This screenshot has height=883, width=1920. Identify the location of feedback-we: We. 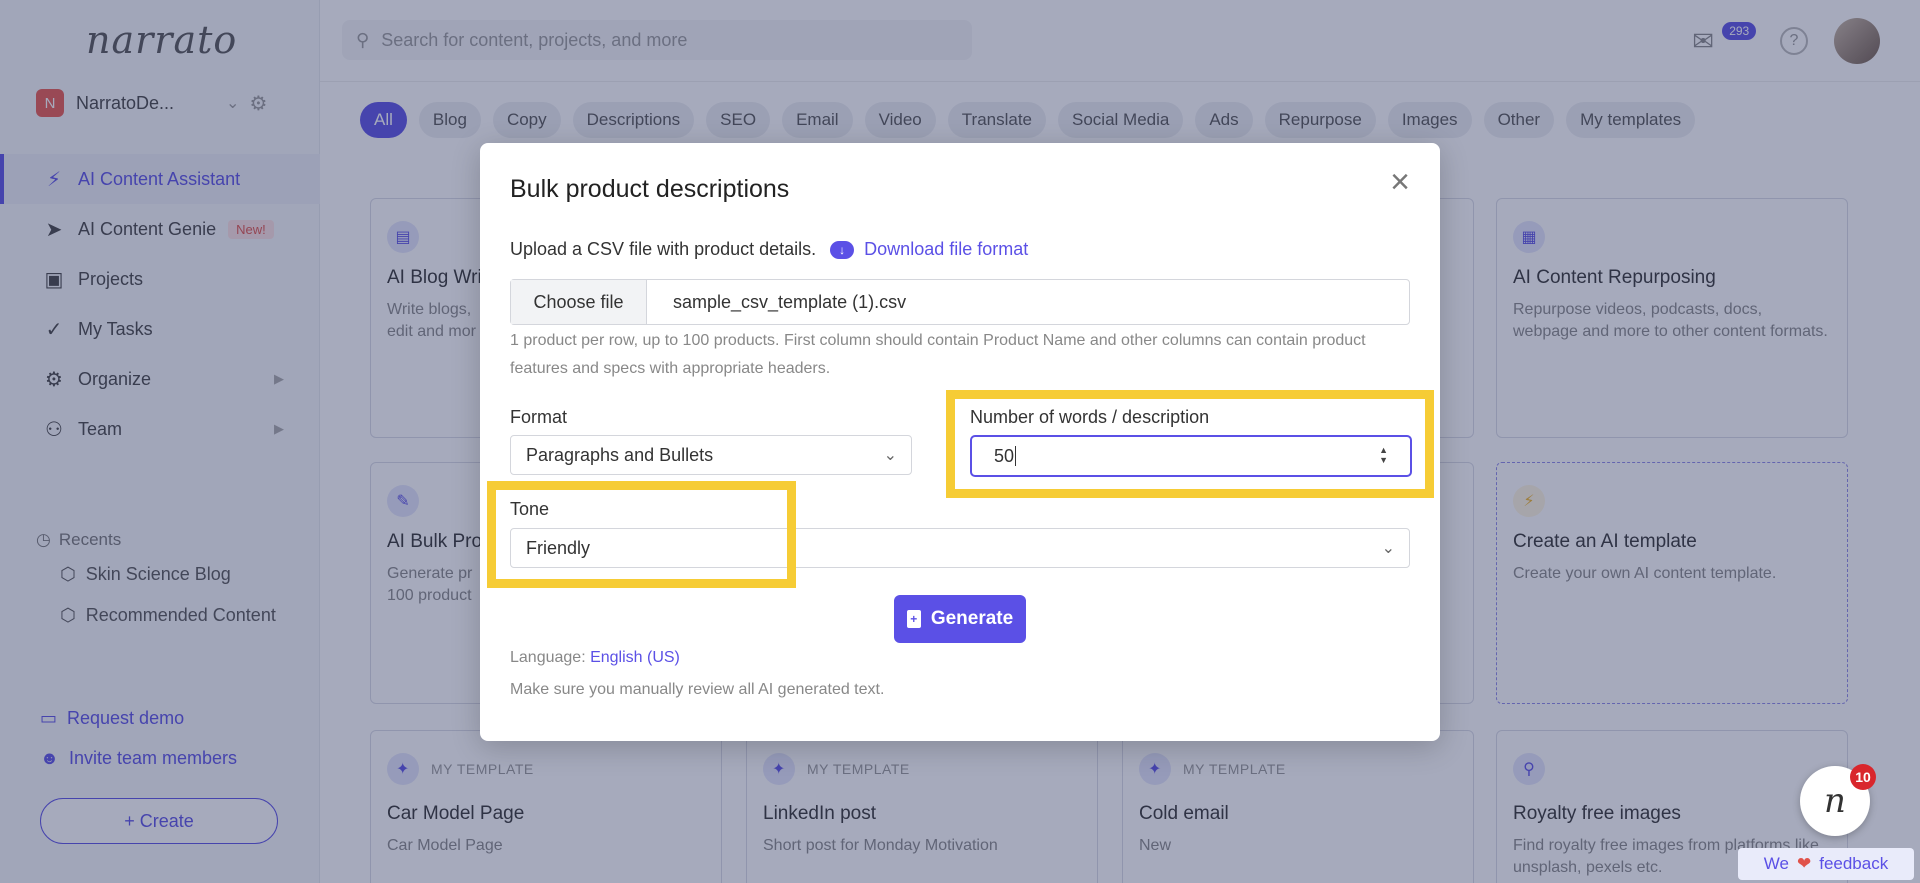
(1776, 863).